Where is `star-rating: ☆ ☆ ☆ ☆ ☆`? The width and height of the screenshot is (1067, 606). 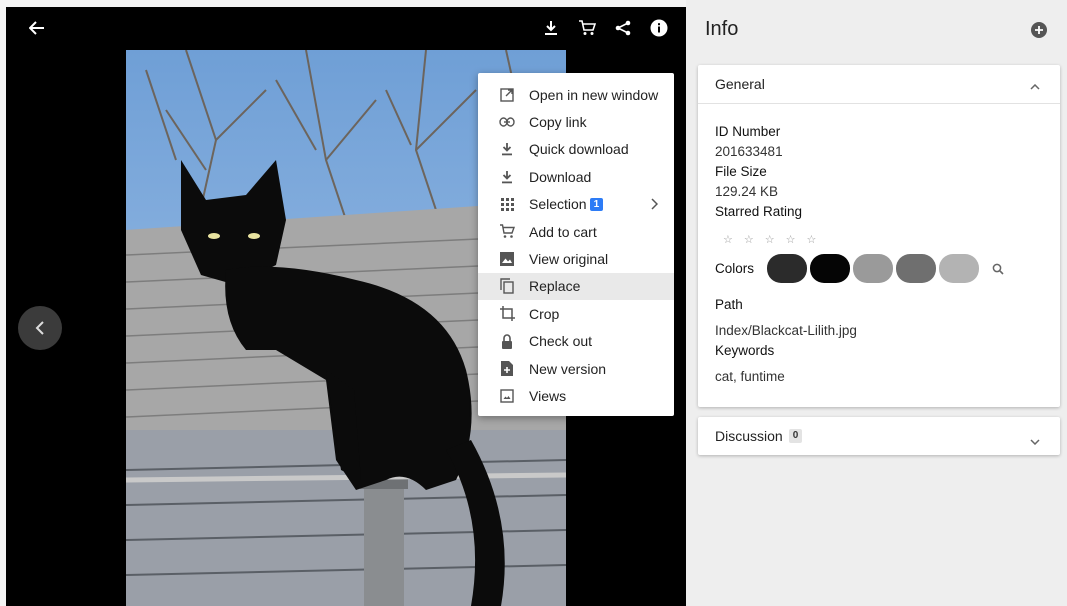 star-rating: ☆ ☆ ☆ ☆ ☆ is located at coordinates (883, 240).